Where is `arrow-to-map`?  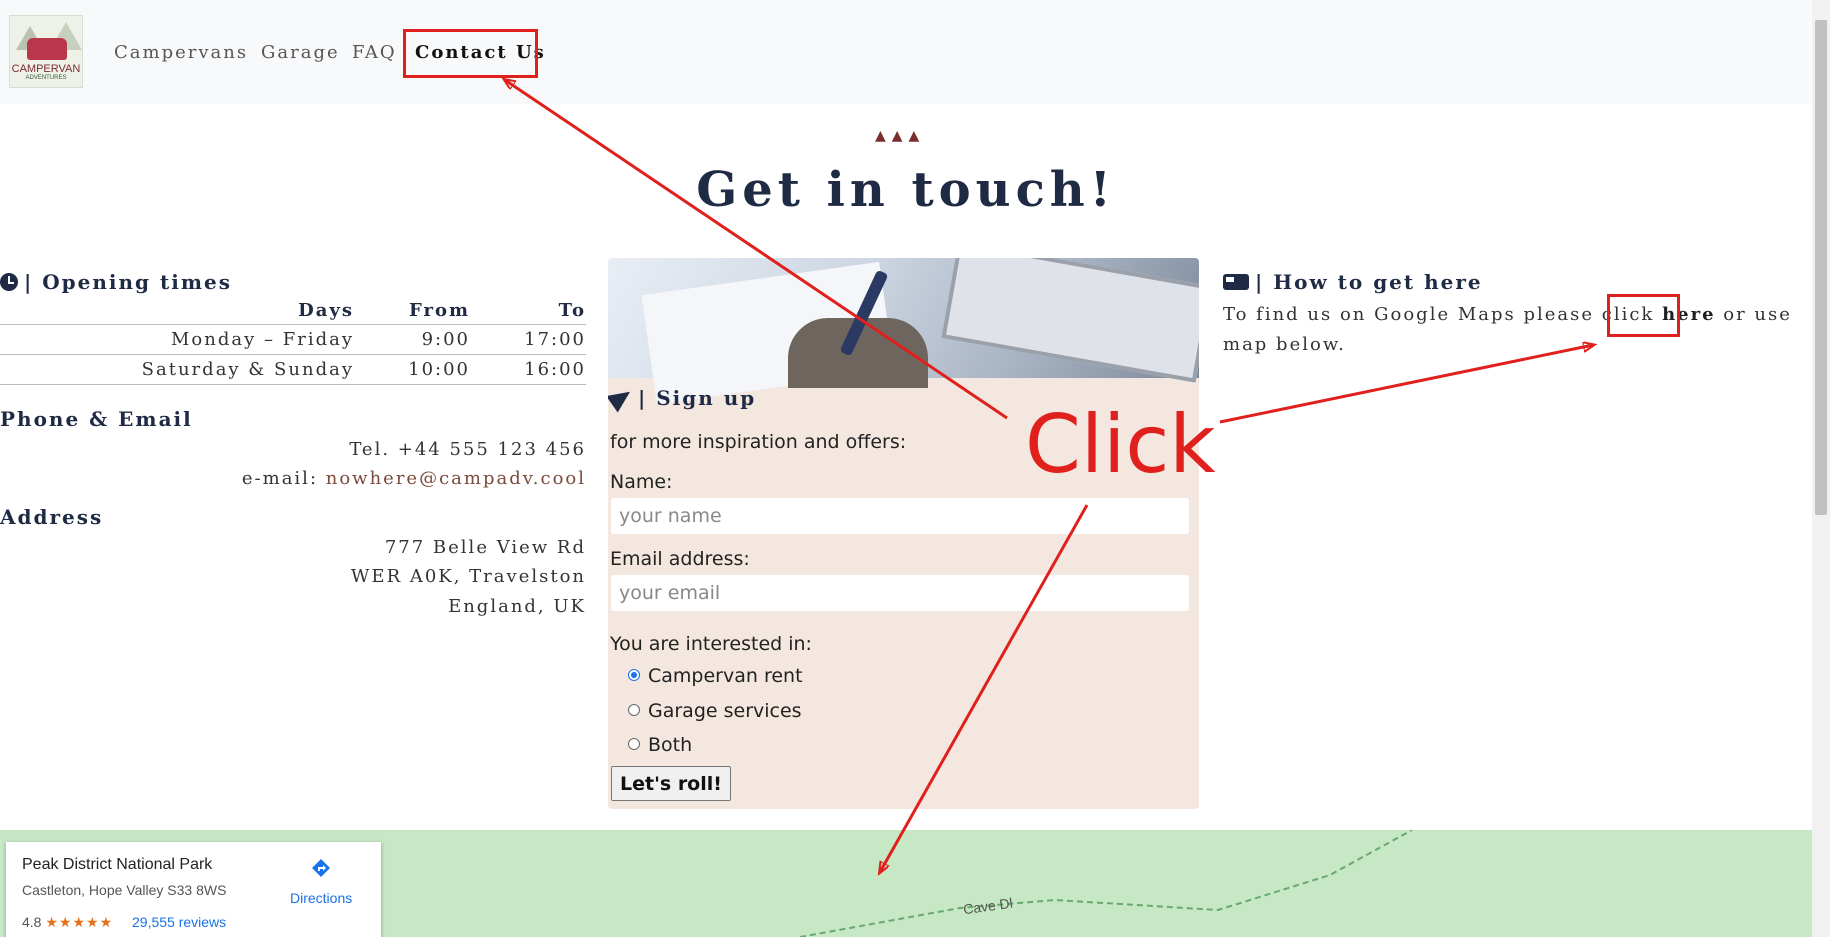
arrow-to-map is located at coordinates (984, 688).